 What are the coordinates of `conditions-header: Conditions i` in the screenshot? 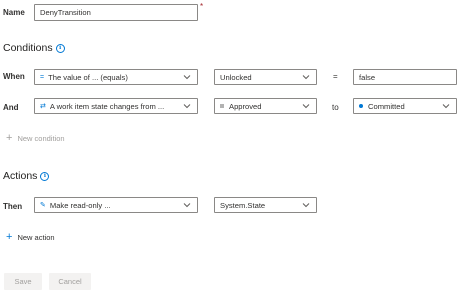 It's located at (34, 48).